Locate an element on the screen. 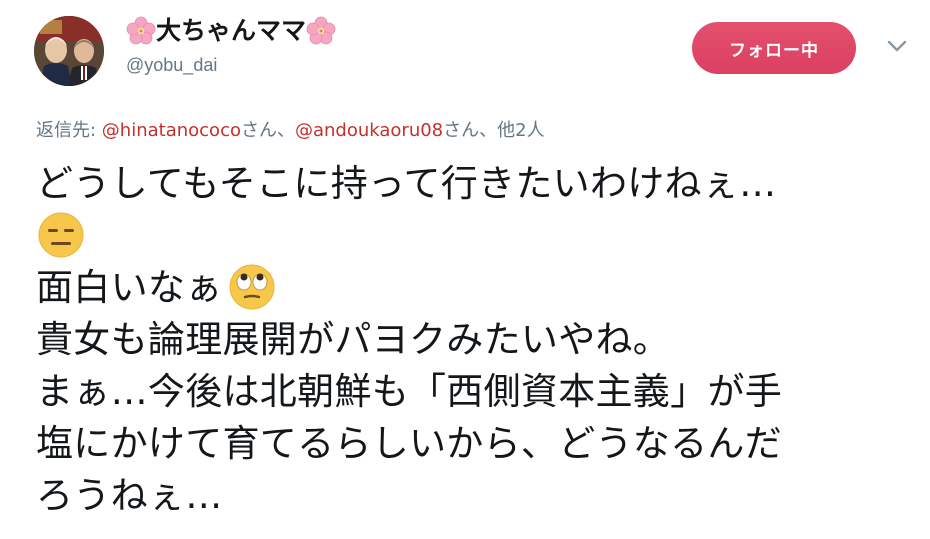 The height and width of the screenshot is (539, 930). tweet-line: 面白いなぁ is located at coordinates (476, 288).